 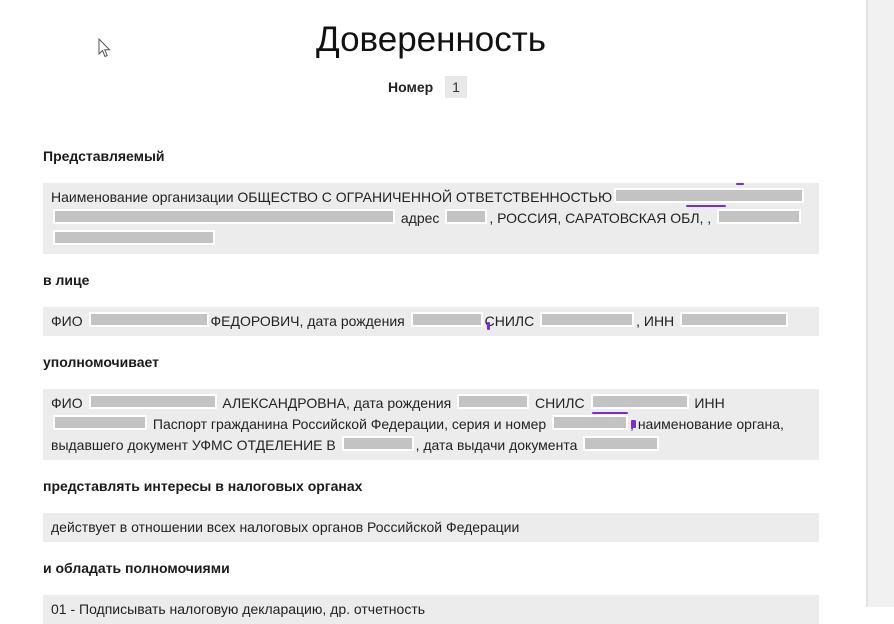 What do you see at coordinates (420, 218) in the screenshot?
I see `address-label: адрес` at bounding box center [420, 218].